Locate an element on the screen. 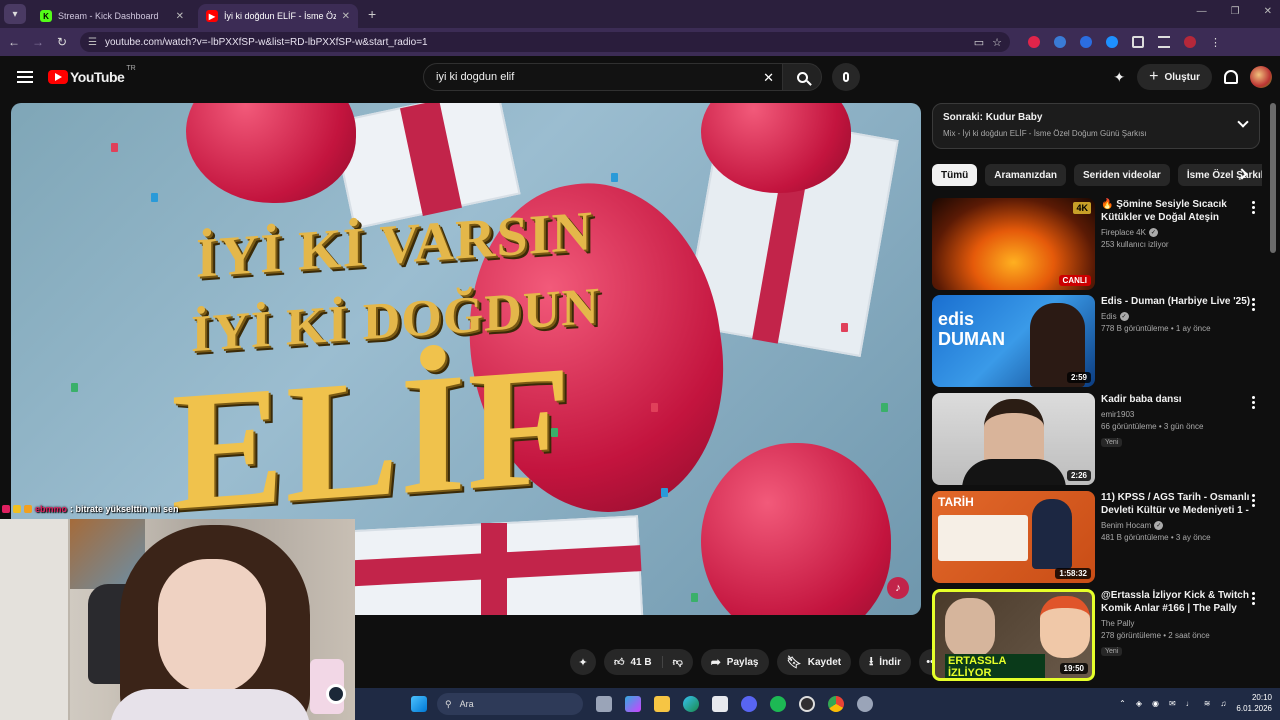  video-thumbnail: 4K CANLI is located at coordinates (1013, 244).